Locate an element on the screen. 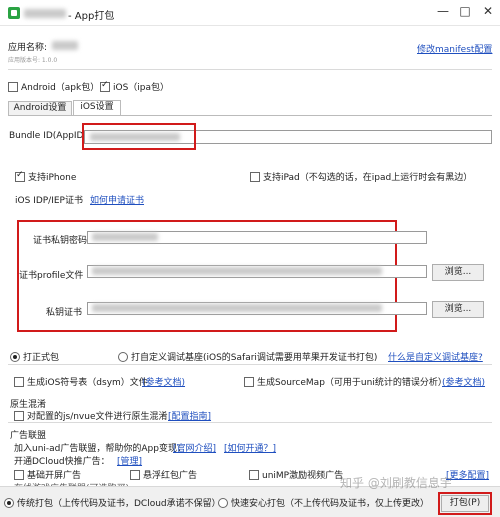  dsym-checkbox: 生成iOS符号表（dsym）文件 is located at coordinates (81, 381).